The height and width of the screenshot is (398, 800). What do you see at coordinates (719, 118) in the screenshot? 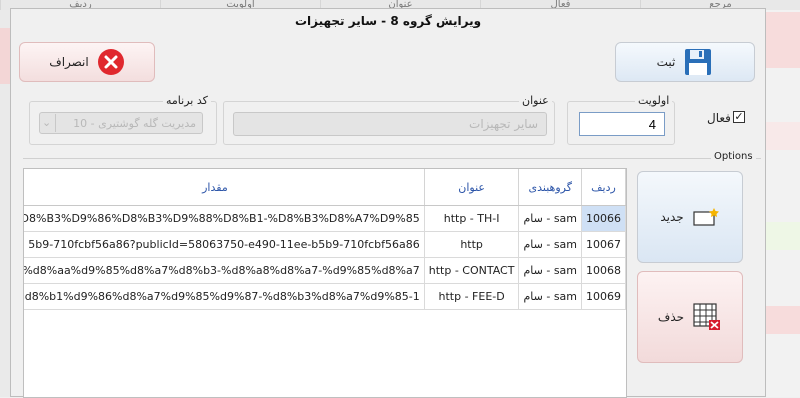
I see `active-label: فعال` at bounding box center [719, 118].